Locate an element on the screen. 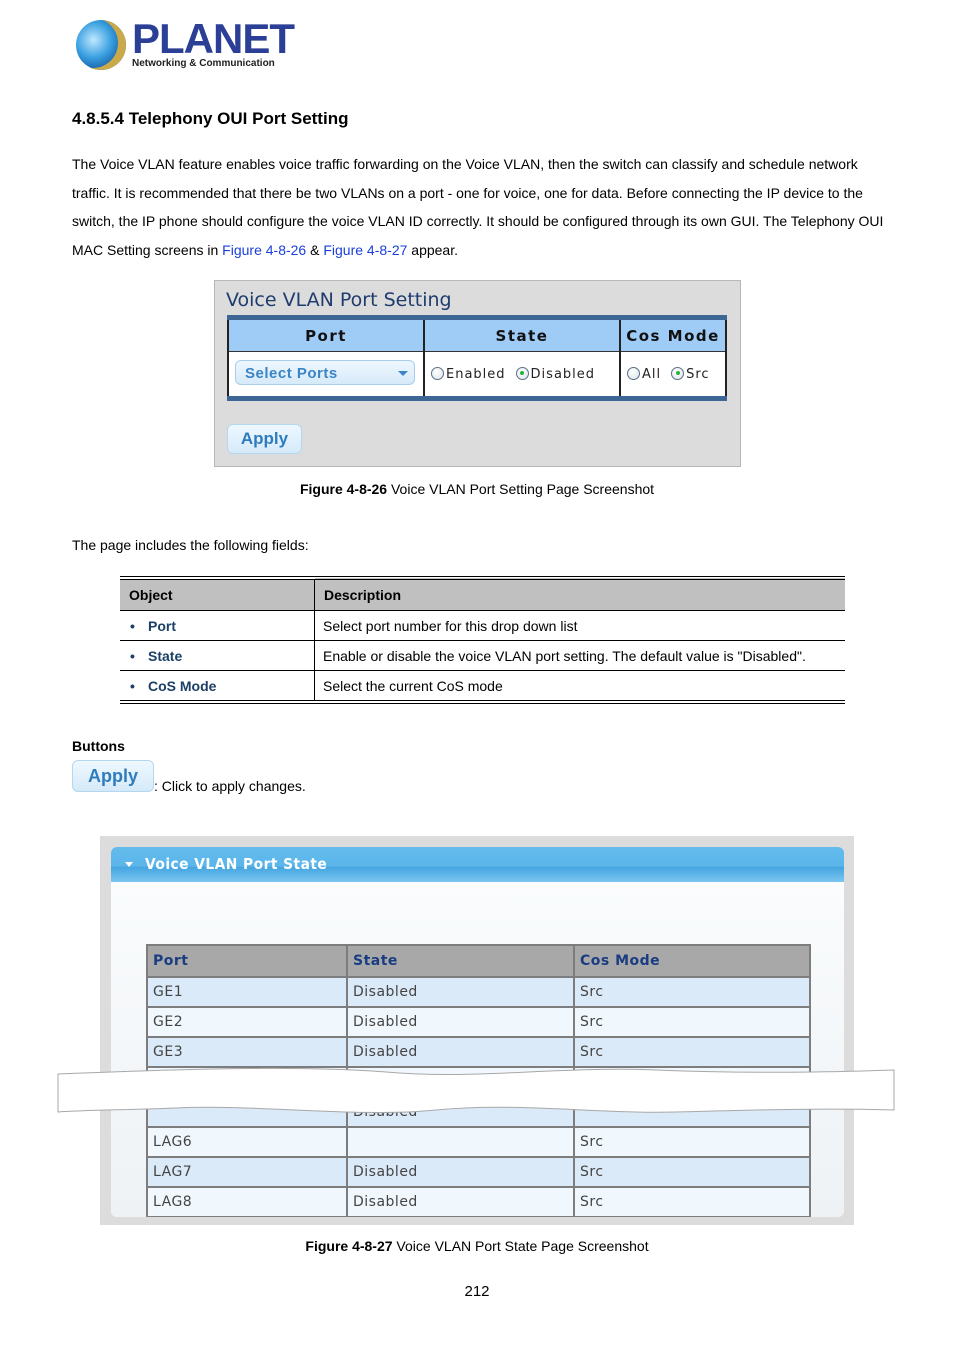 Image resolution: width=954 pixels, height=1350 pixels. logo-tagline: Networking & Communication is located at coordinates (203, 63).